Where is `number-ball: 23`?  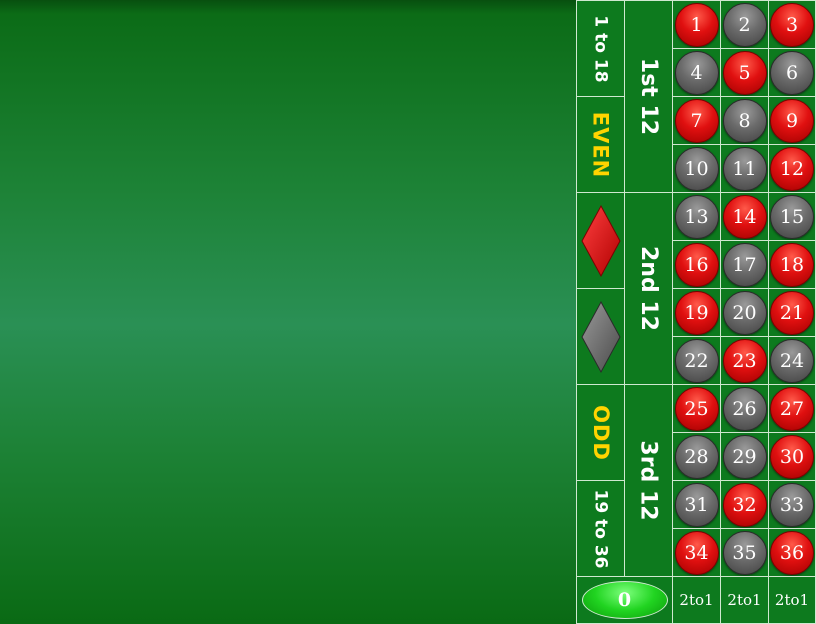 number-ball: 23 is located at coordinates (744, 360).